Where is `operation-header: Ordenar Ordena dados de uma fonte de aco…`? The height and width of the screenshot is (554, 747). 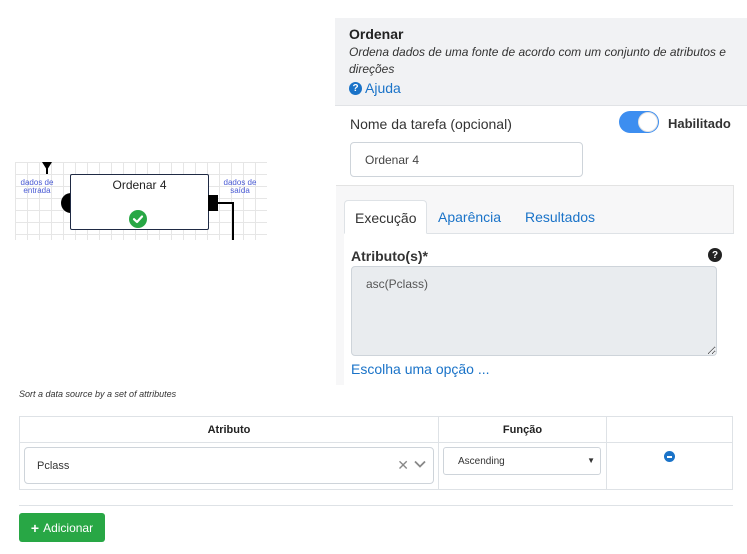
operation-header: Ordenar Ordena dados de uma fonte de aco… is located at coordinates (541, 62).